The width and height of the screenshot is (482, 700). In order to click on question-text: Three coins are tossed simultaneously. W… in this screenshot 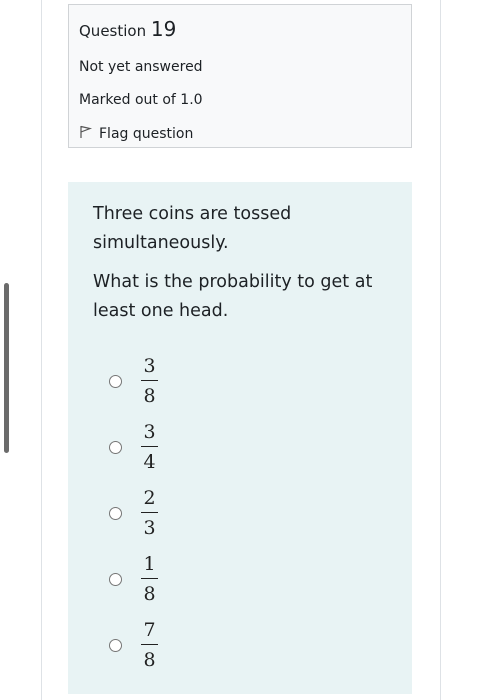, I will do `click(240, 263)`.